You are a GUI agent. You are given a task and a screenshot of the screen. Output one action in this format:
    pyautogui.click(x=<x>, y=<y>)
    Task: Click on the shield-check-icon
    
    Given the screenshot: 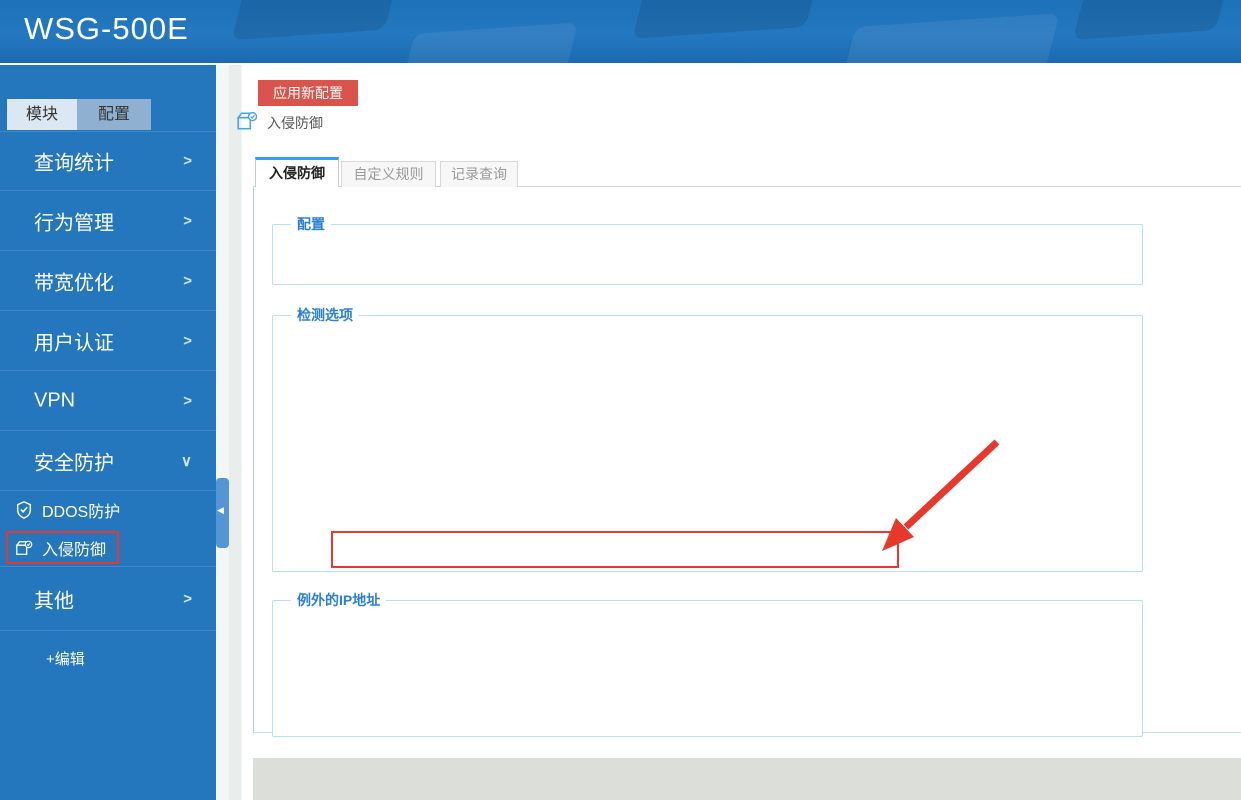 What is the action you would take?
    pyautogui.click(x=24, y=510)
    